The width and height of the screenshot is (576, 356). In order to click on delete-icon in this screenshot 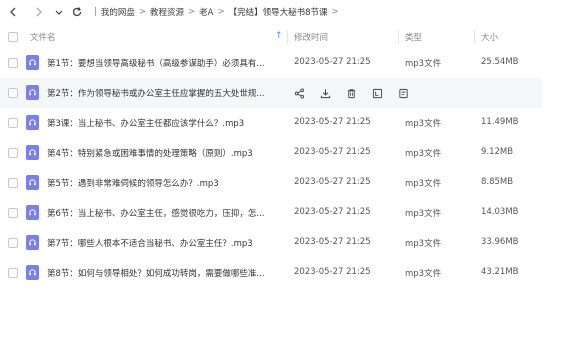, I will do `click(351, 93)`.